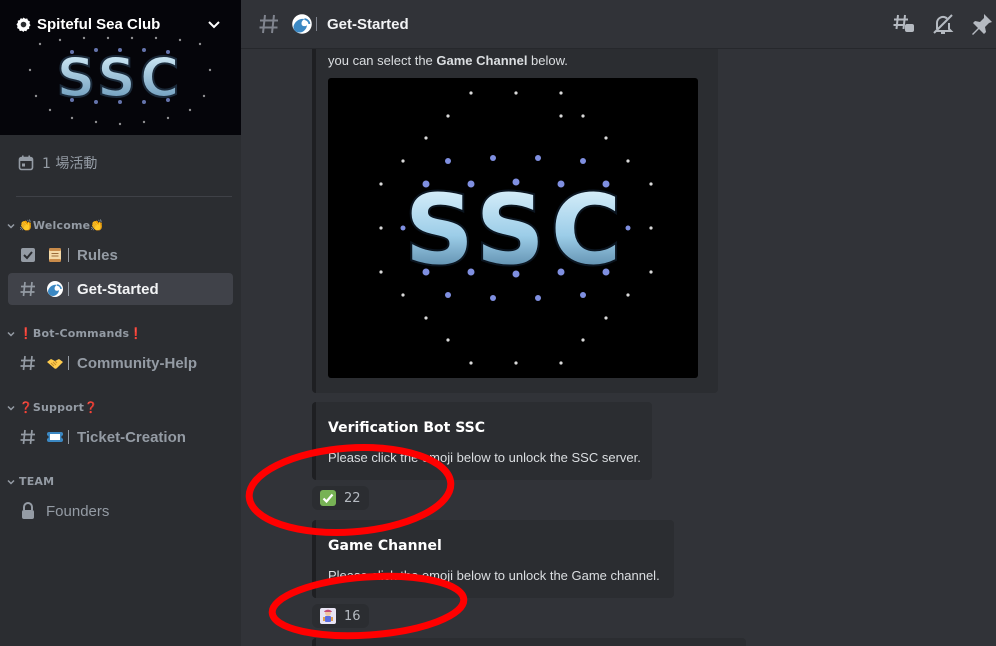  Describe the element at coordinates (26, 163) in the screenshot. I see `calendar-icon` at that location.